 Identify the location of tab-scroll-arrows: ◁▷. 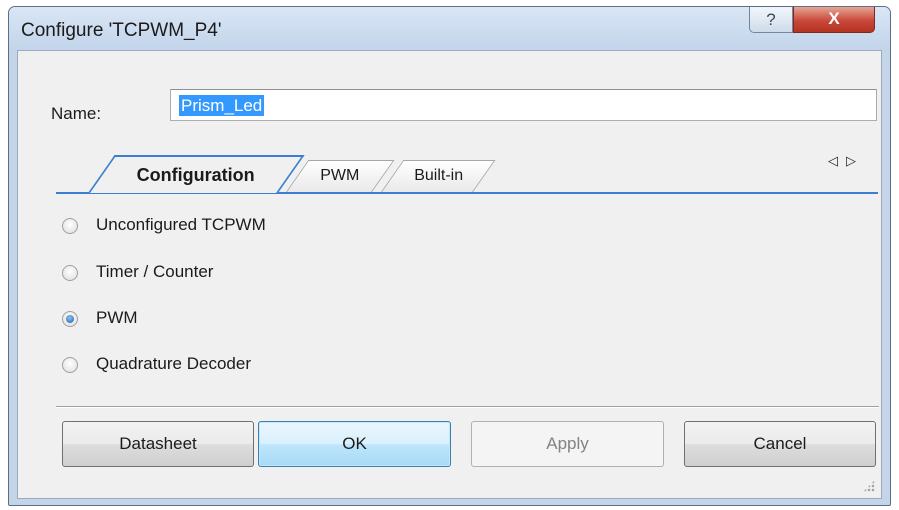
(846, 161).